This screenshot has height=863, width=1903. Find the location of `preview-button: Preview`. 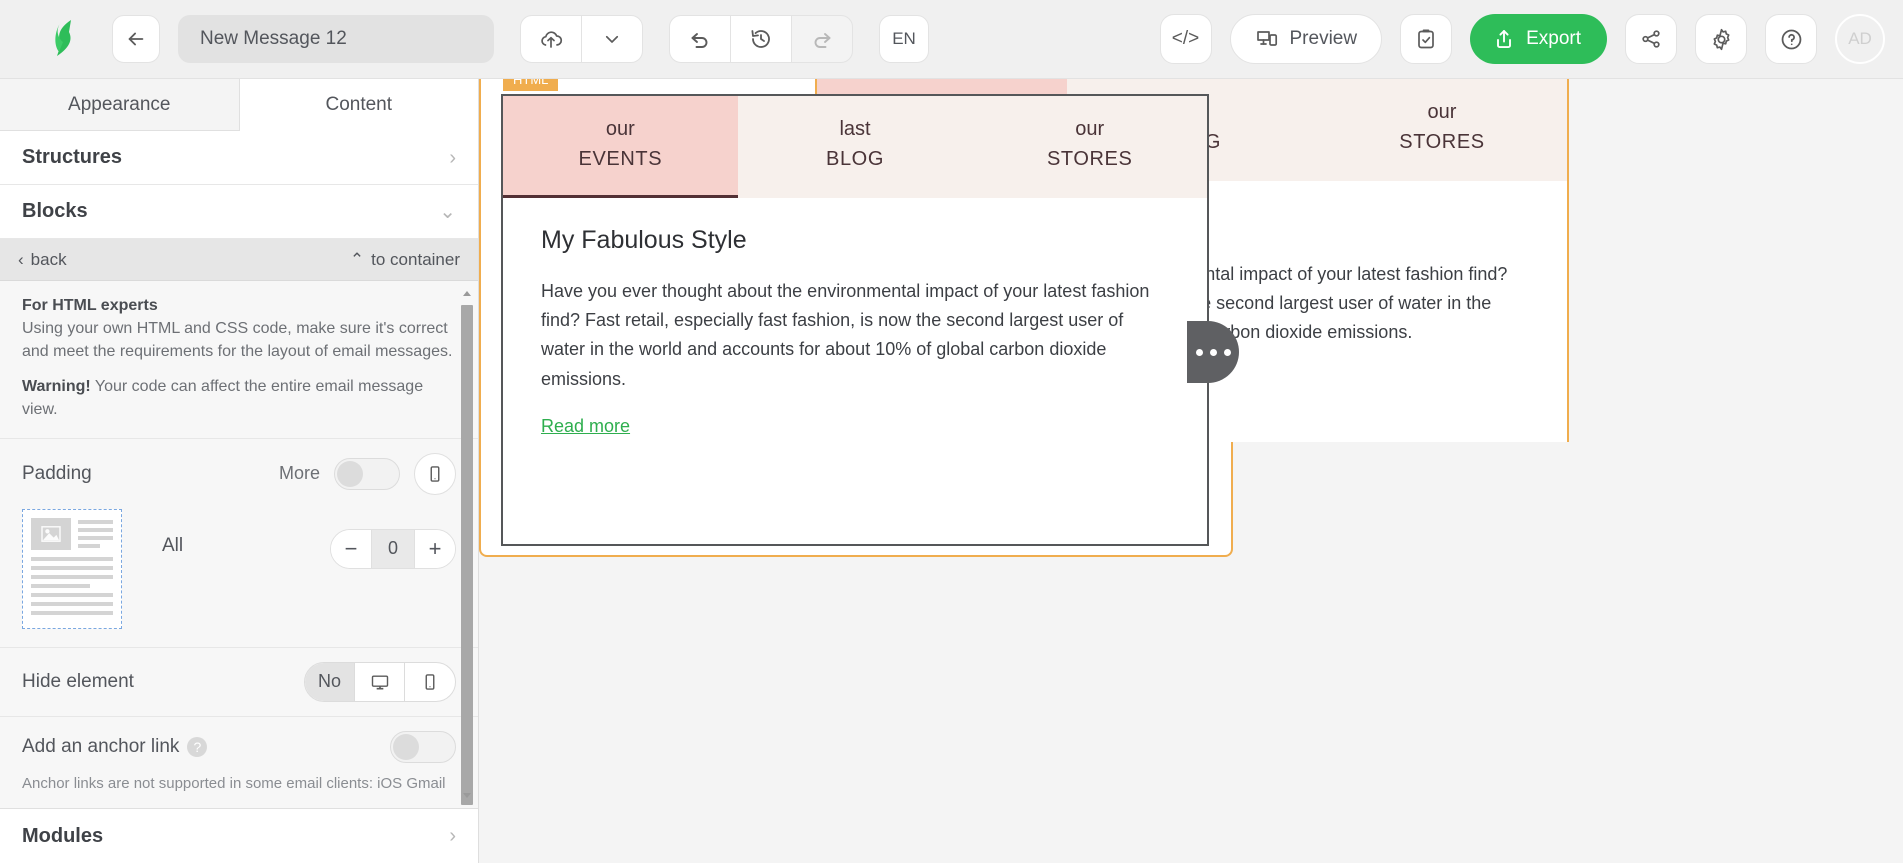

preview-button: Preview is located at coordinates (1306, 39).